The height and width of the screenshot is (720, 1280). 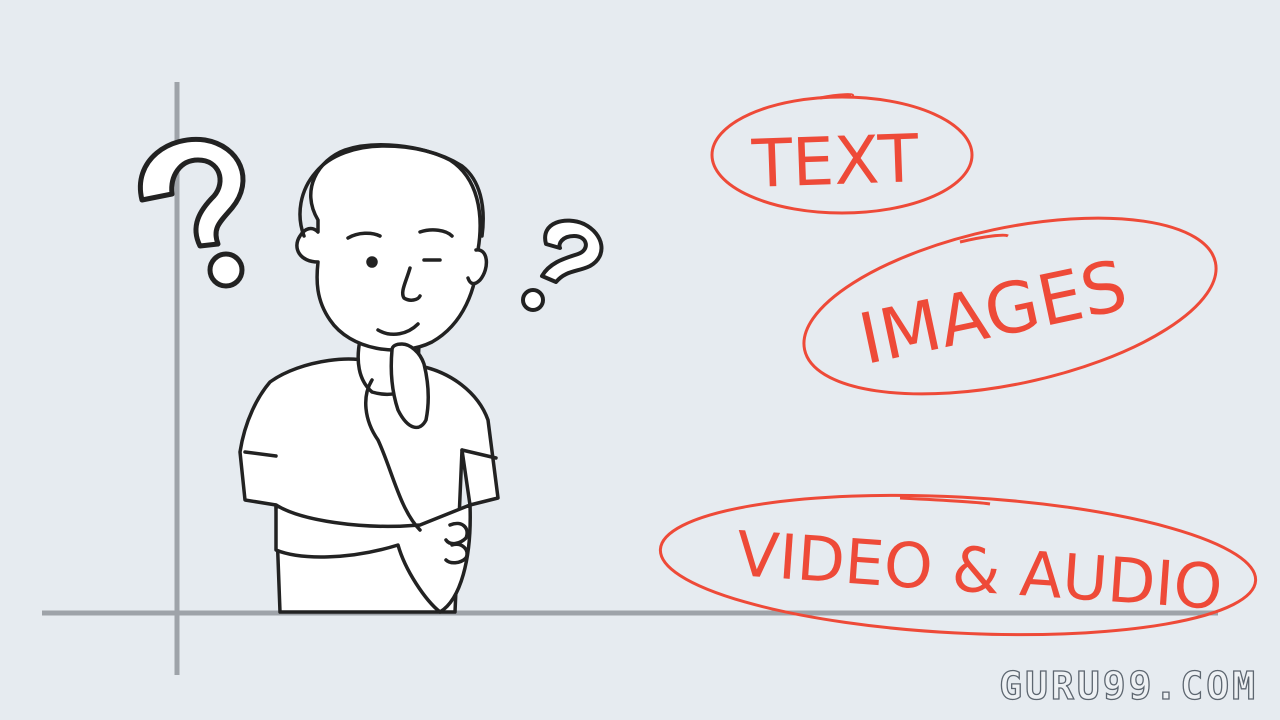 I want to click on video-audio-label: VIDEO & AUDIO, so click(x=979, y=570).